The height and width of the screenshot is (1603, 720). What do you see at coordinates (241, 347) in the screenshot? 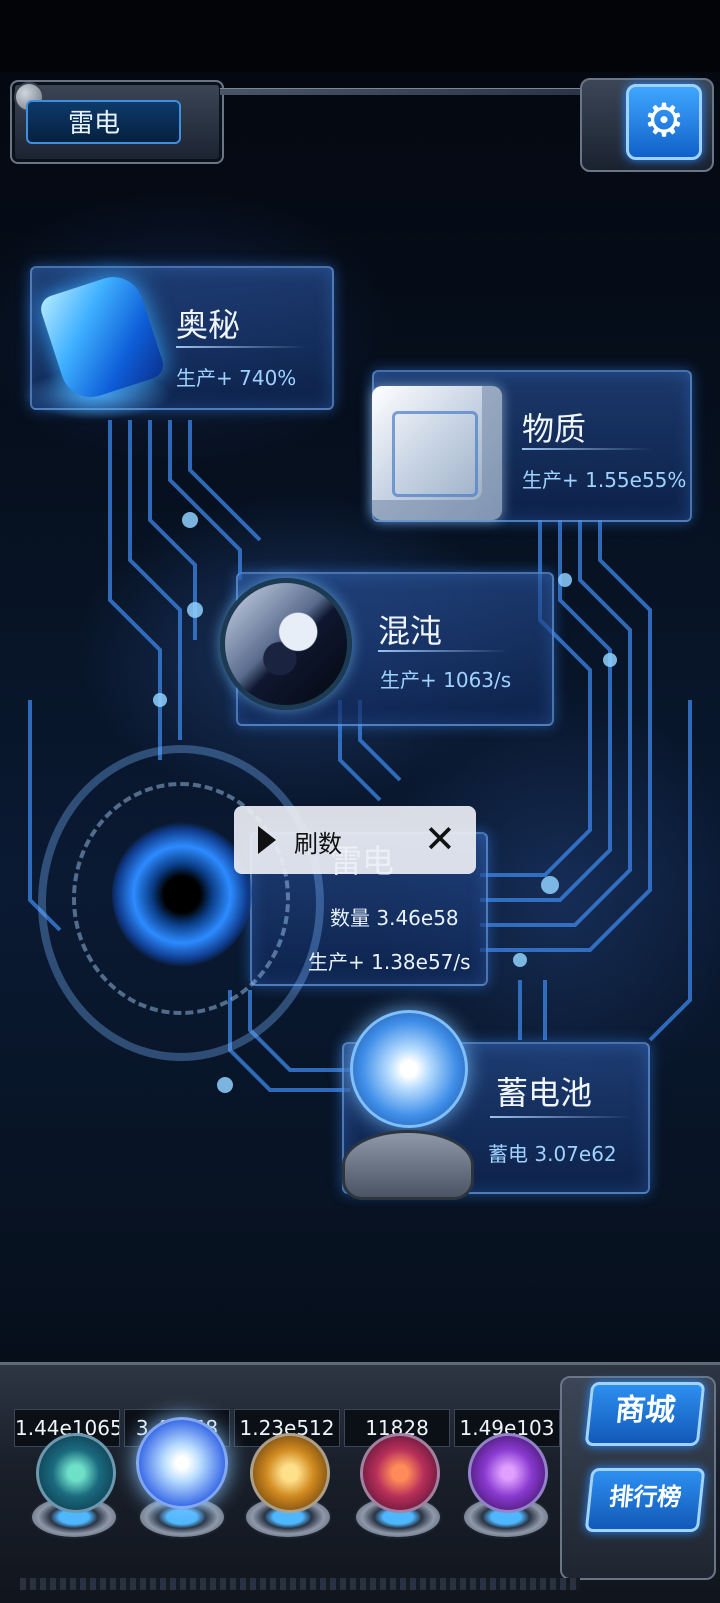
I see `node-arcane-divider` at bounding box center [241, 347].